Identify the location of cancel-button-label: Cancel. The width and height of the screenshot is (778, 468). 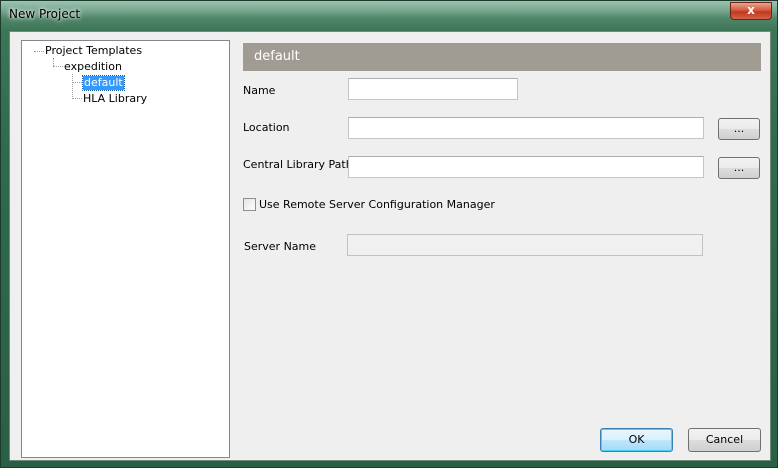
(724, 439).